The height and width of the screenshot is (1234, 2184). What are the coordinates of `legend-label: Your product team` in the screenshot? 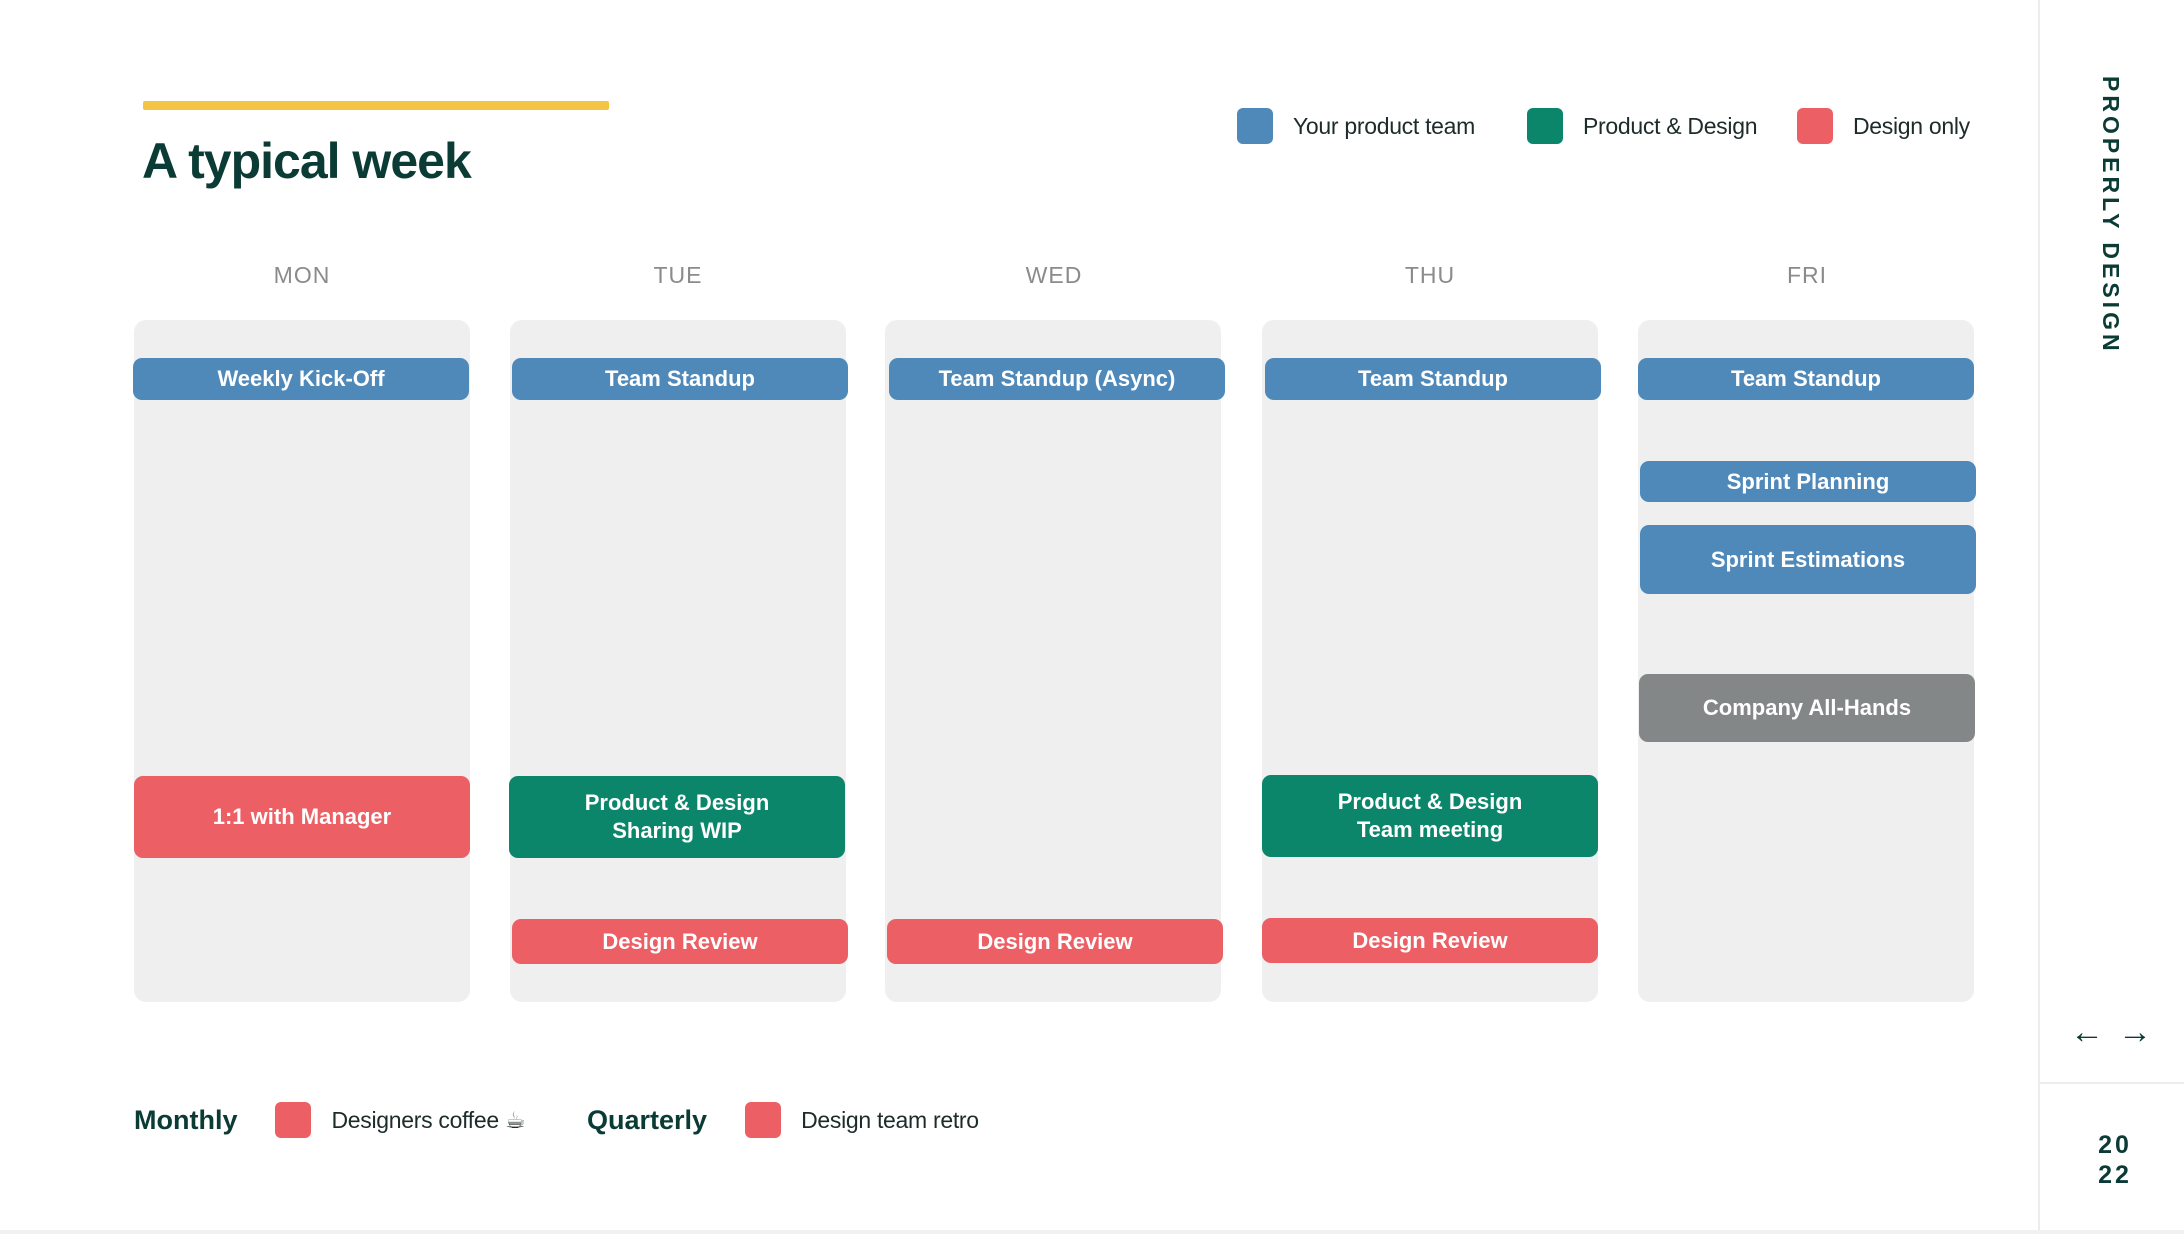 It's located at (1384, 125).